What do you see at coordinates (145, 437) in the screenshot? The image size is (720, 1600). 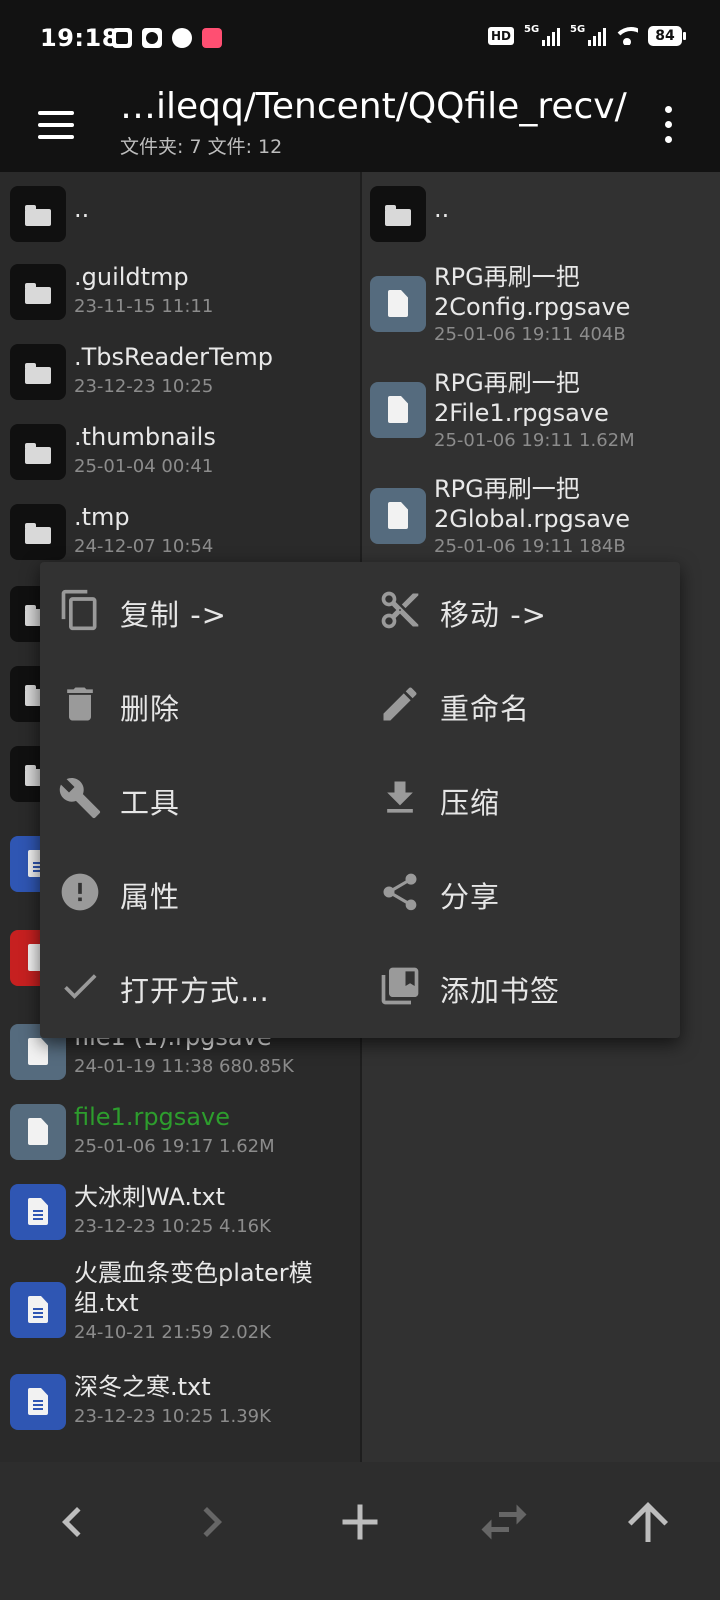 I see `item-name: .thumbnails` at bounding box center [145, 437].